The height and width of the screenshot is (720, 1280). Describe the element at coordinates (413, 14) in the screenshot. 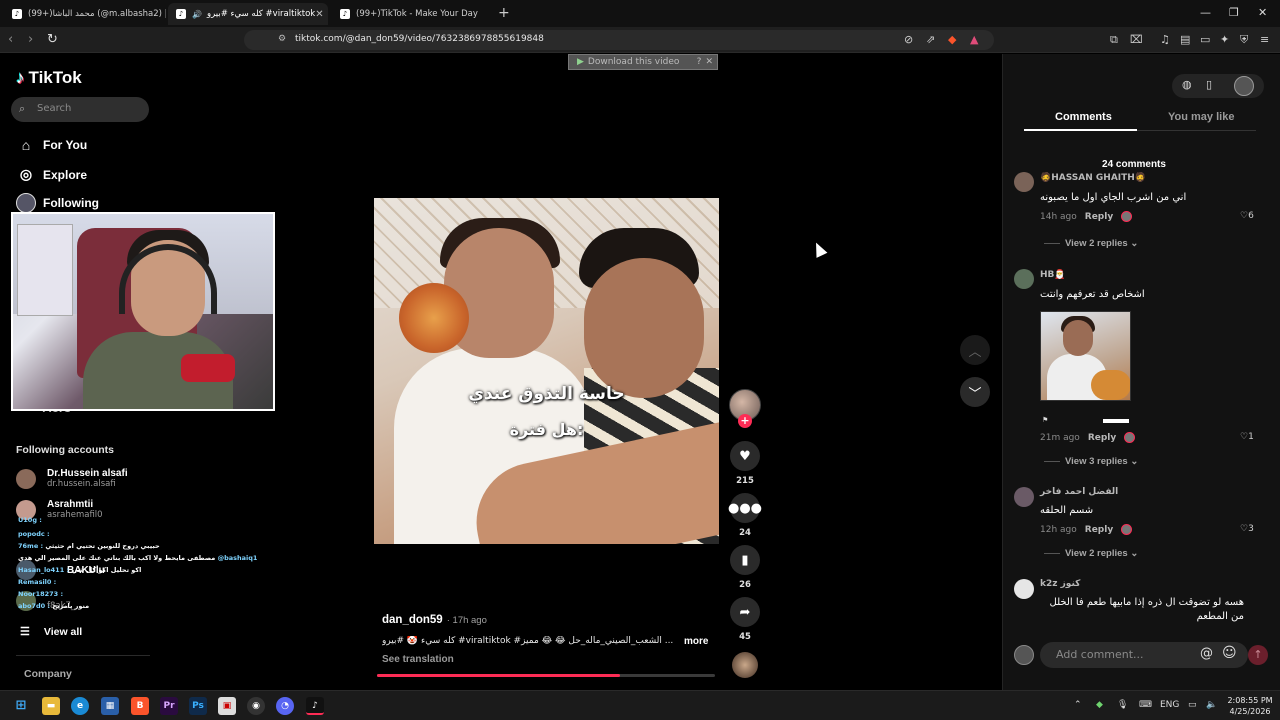

I see `browser-tab: ♪ (99+)TikTok - Make Your Day` at that location.